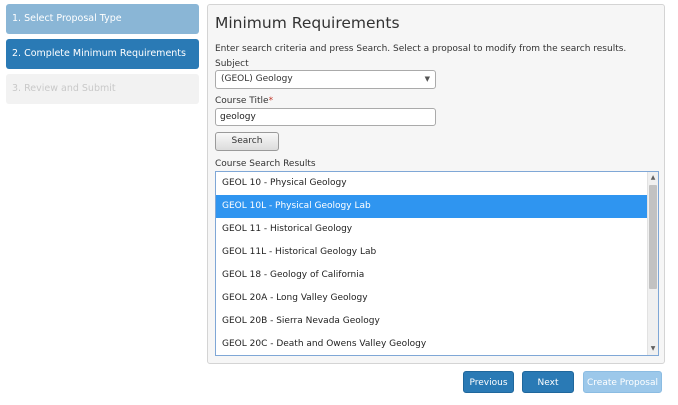 The image size is (678, 405). I want to click on result-item-geol-20b: GEOL 20B - Sierra Nevada Geology, so click(432, 321).